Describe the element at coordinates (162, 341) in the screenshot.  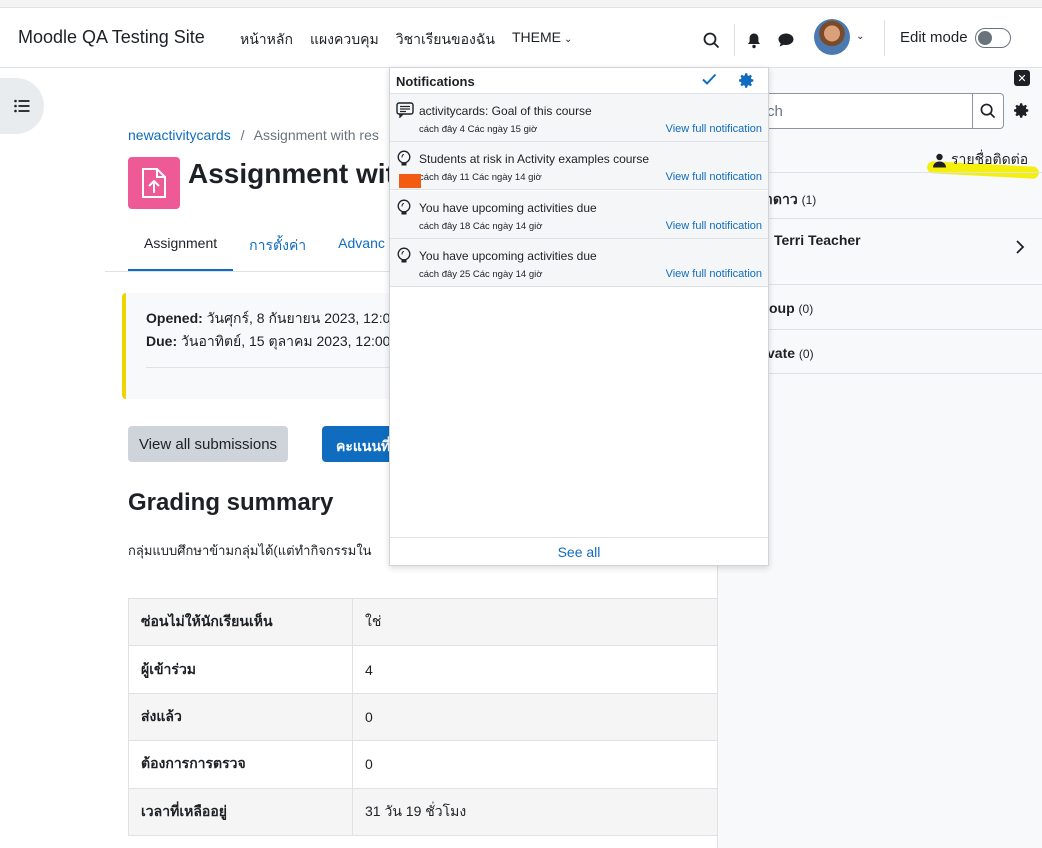
I see `due-label: Due:` at that location.